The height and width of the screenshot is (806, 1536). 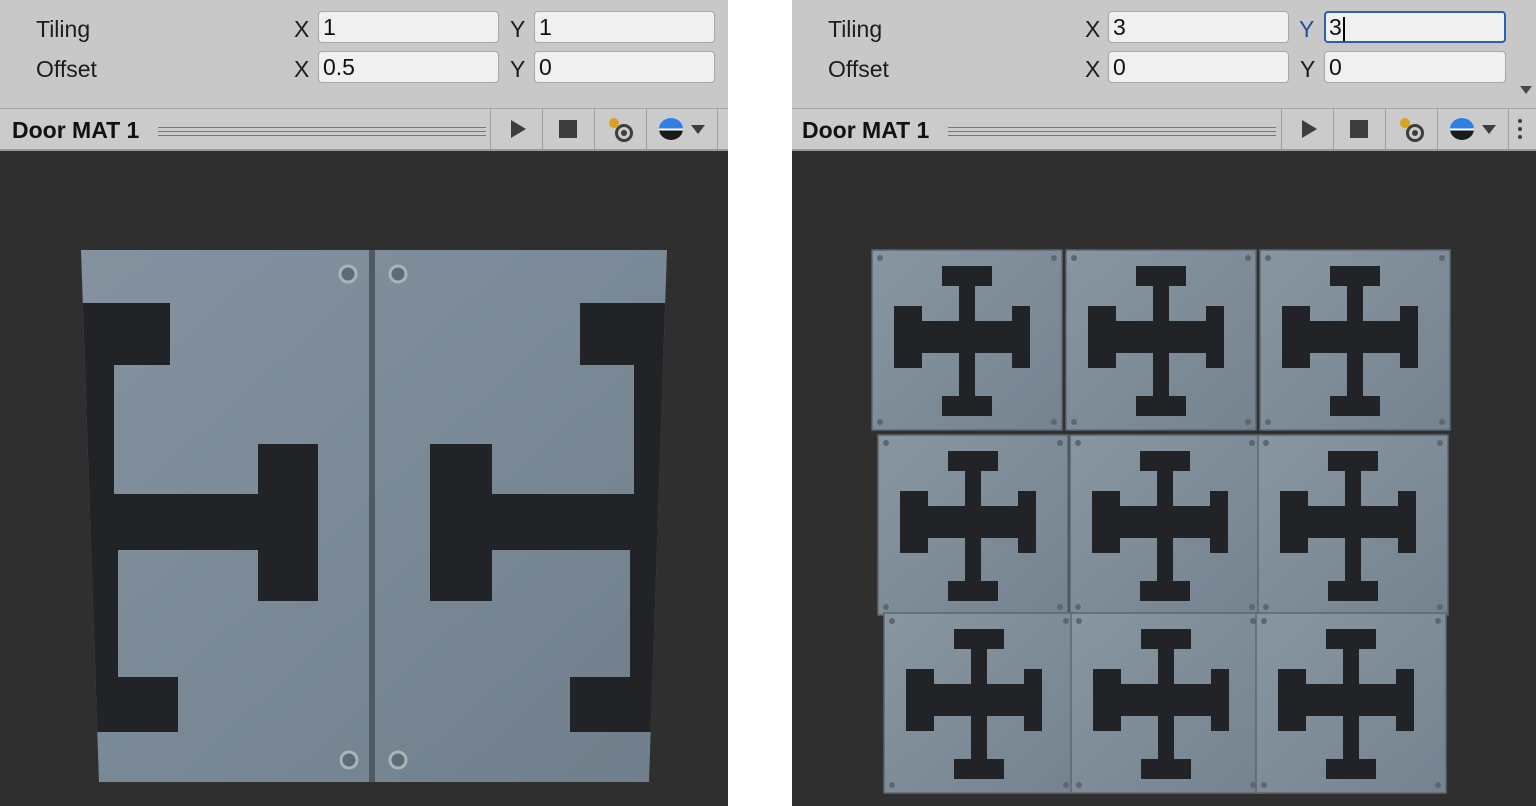 I want to click on more-options-button, so click(x=1522, y=129).